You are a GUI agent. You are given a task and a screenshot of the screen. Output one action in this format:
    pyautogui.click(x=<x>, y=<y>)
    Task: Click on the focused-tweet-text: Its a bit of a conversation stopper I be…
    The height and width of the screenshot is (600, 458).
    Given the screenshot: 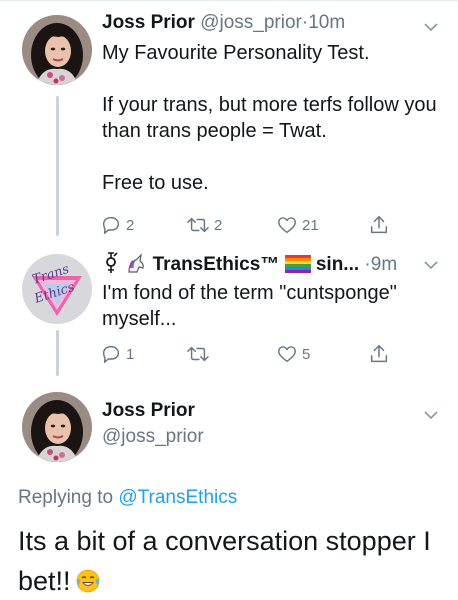 What is the action you would take?
    pyautogui.click(x=233, y=560)
    